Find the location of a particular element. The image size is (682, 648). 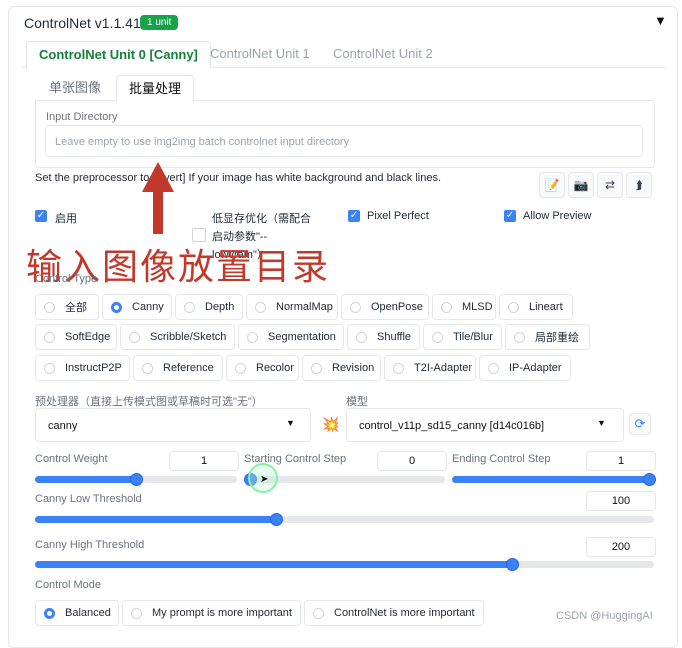

control-type-label: Control Type is located at coordinates (66, 279).